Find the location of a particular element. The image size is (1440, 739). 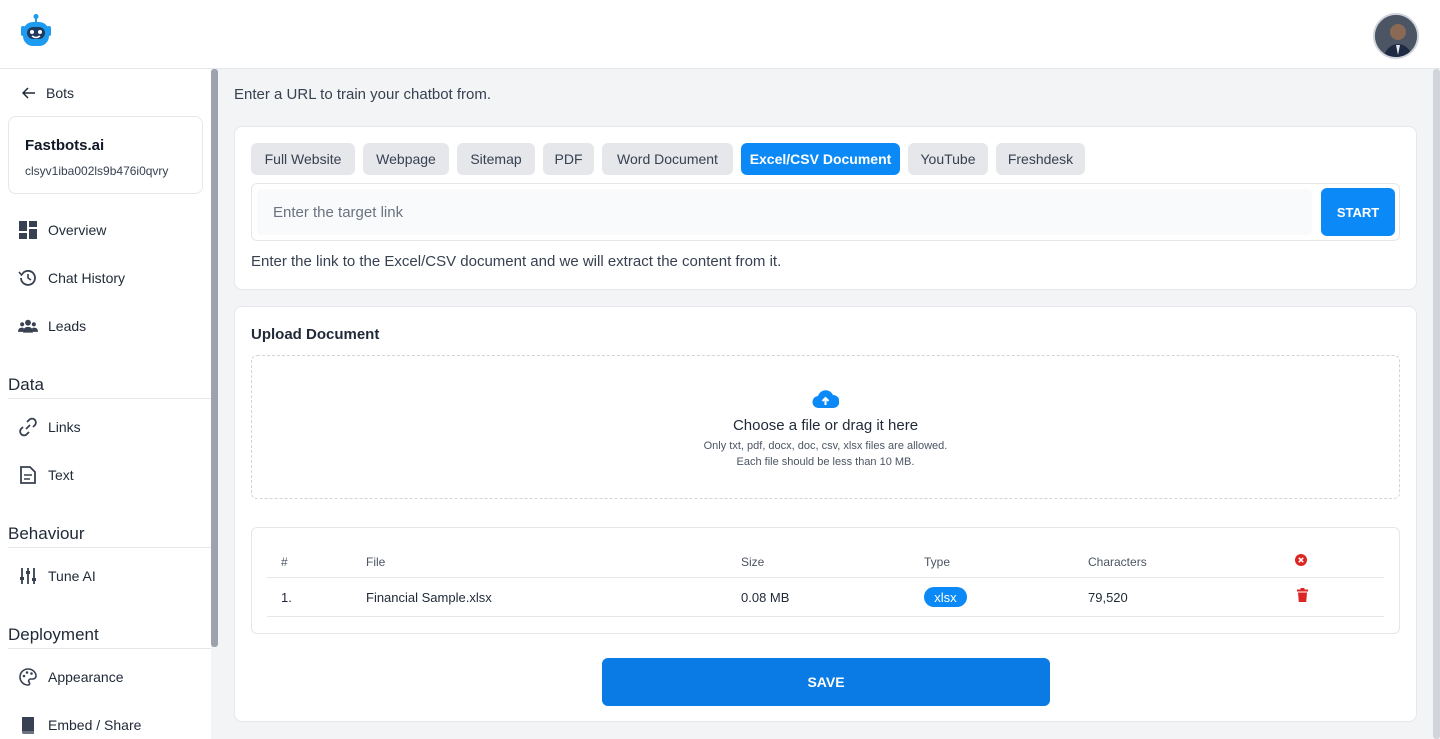

main-scrollbar-thumb is located at coordinates (1436, 404).